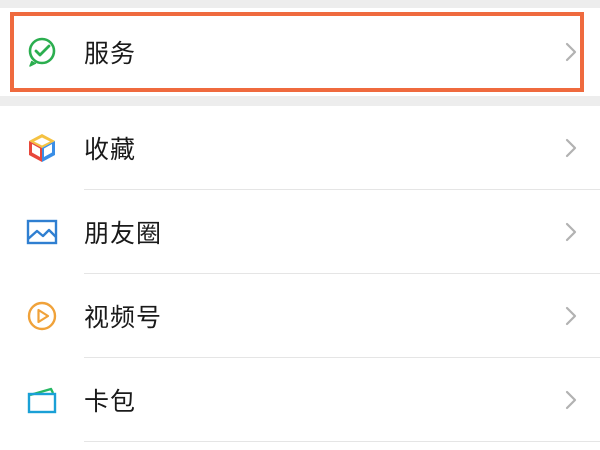 The image size is (600, 450). What do you see at coordinates (42, 400) in the screenshot?
I see `card-wallet-icon` at bounding box center [42, 400].